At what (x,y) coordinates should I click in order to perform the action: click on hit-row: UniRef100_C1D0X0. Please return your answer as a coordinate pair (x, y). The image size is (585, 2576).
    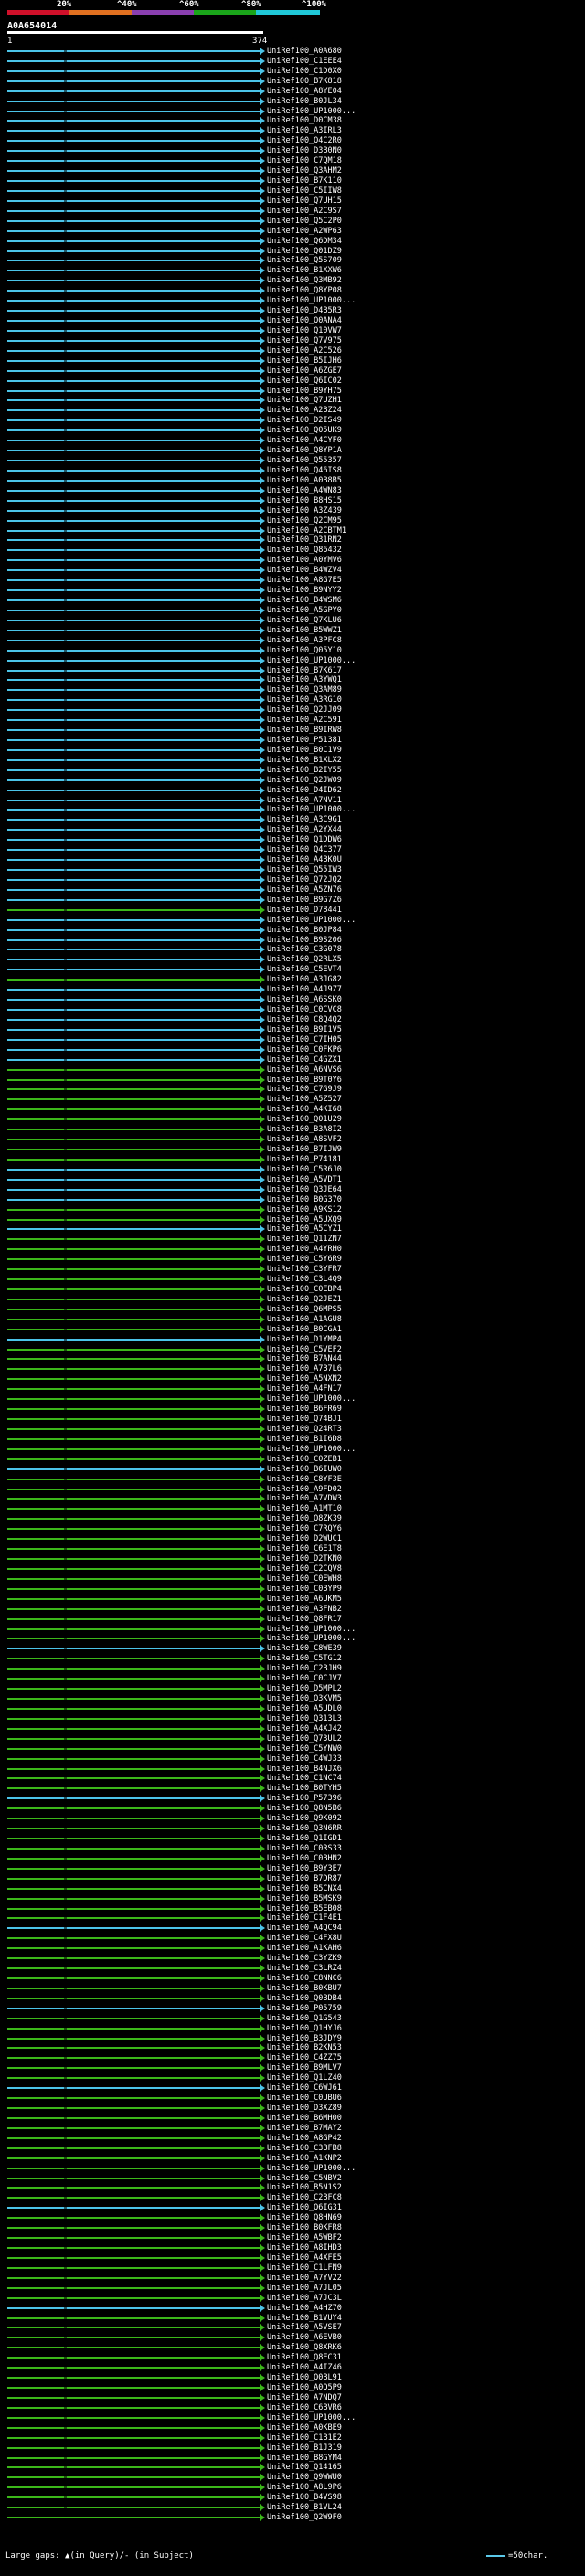
    Looking at the image, I should click on (293, 71).